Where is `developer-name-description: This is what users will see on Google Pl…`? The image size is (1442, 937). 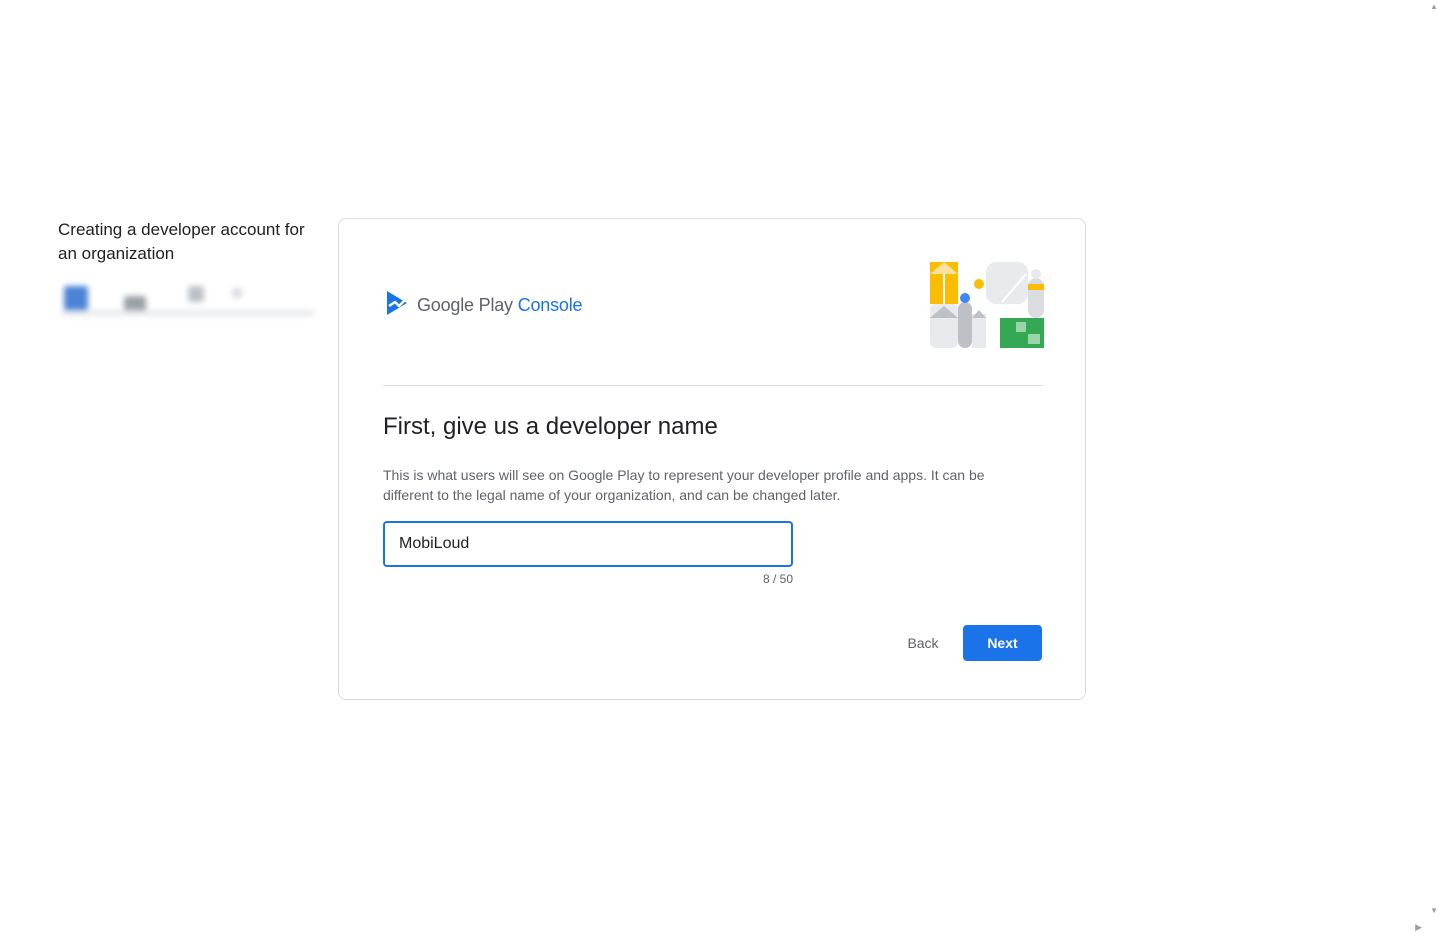
developer-name-description: This is what users will see on Google Pl… is located at coordinates (684, 485).